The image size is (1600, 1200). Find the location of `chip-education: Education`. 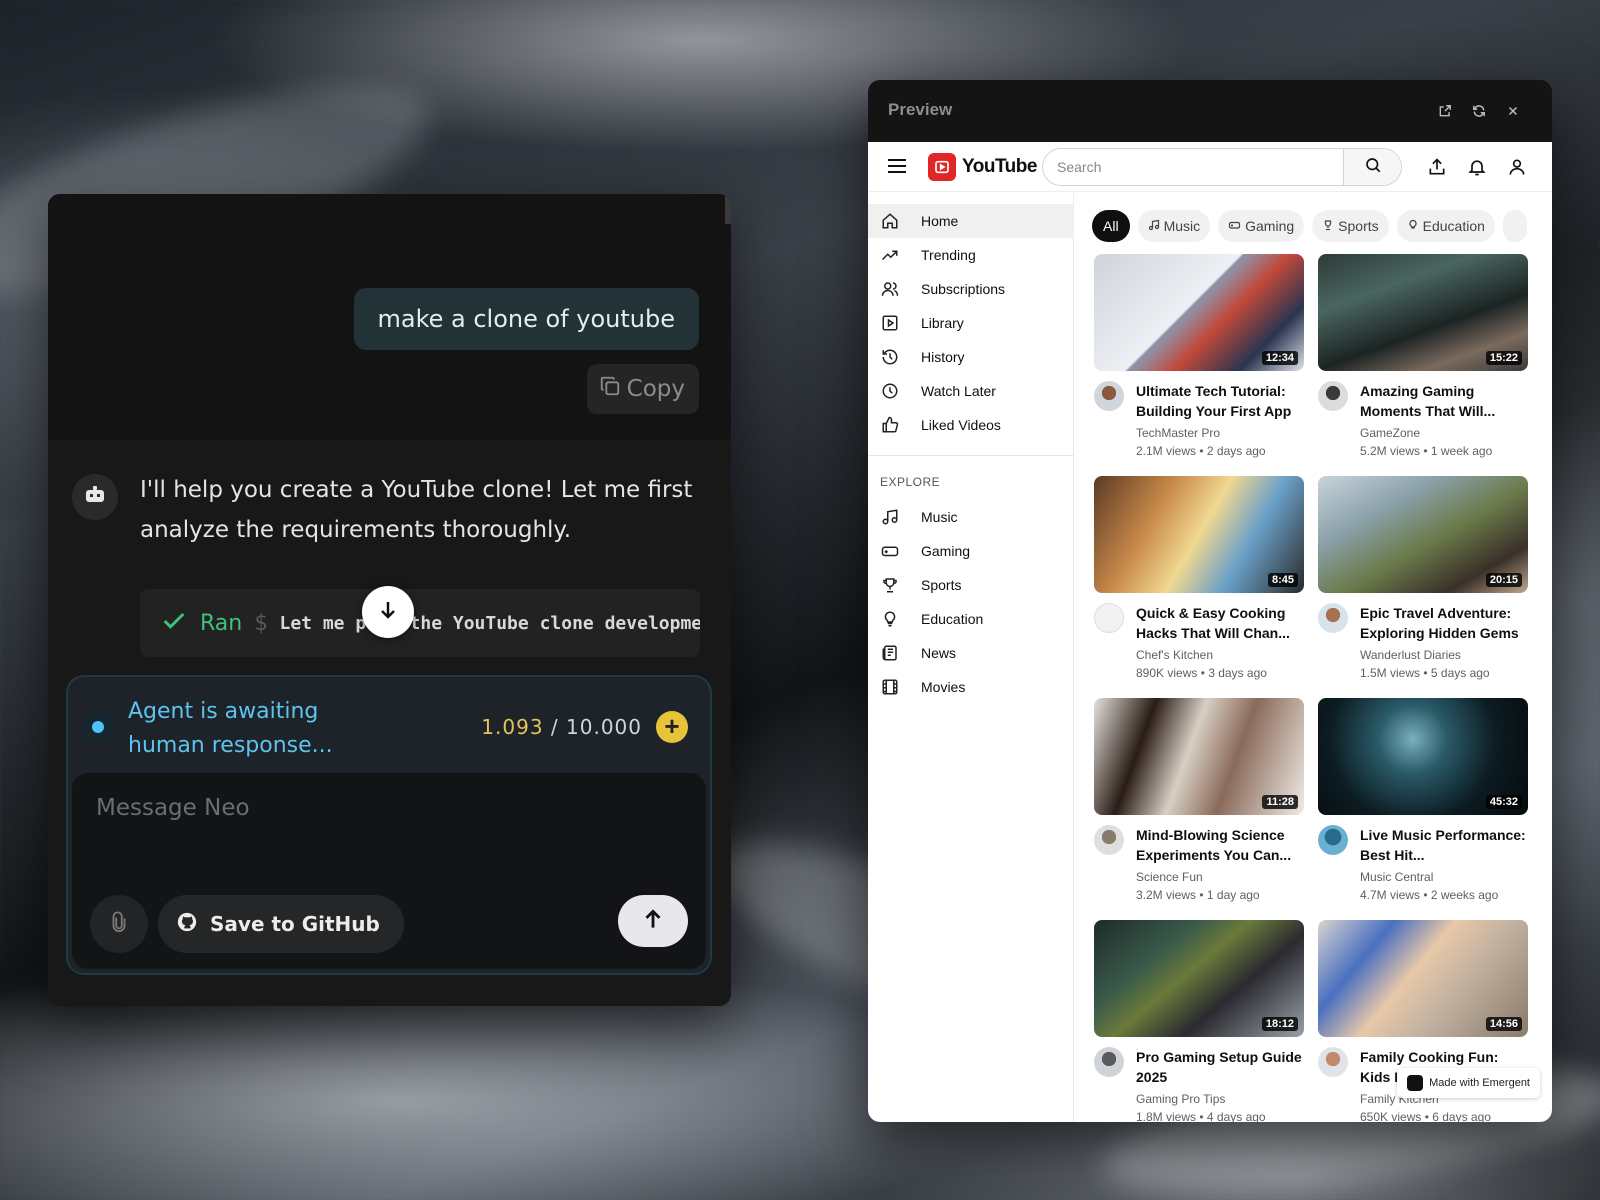

chip-education: Education is located at coordinates (1445, 226).